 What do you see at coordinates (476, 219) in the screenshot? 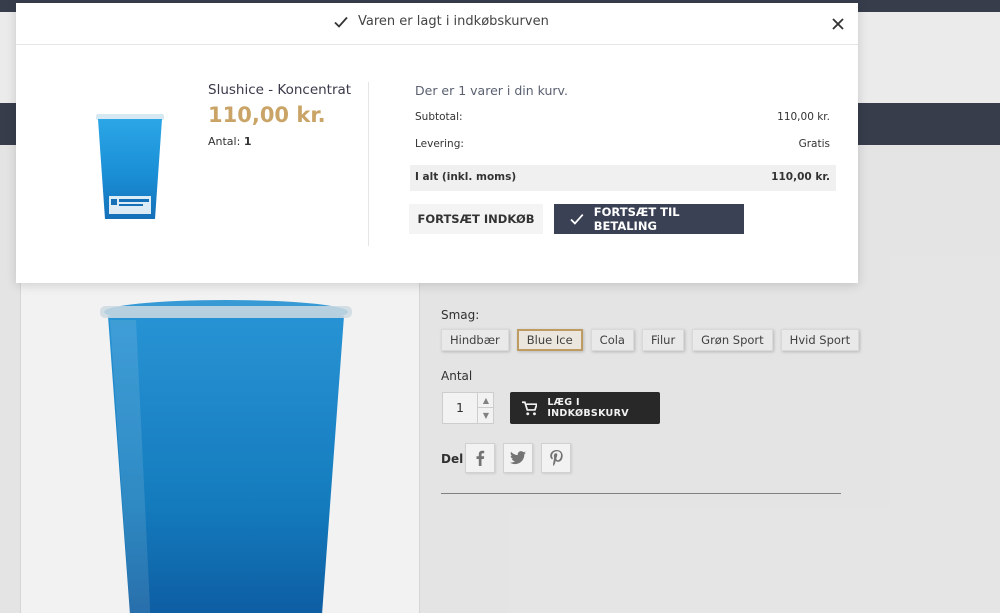
I see `continue-shopping-button: FORTSÆT INDKØB` at bounding box center [476, 219].